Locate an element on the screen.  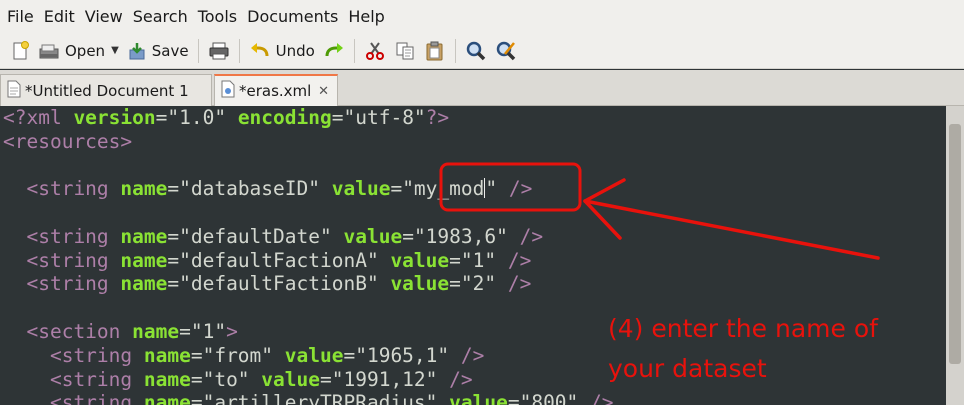
tab-label: *eras.xml is located at coordinates (275, 91).